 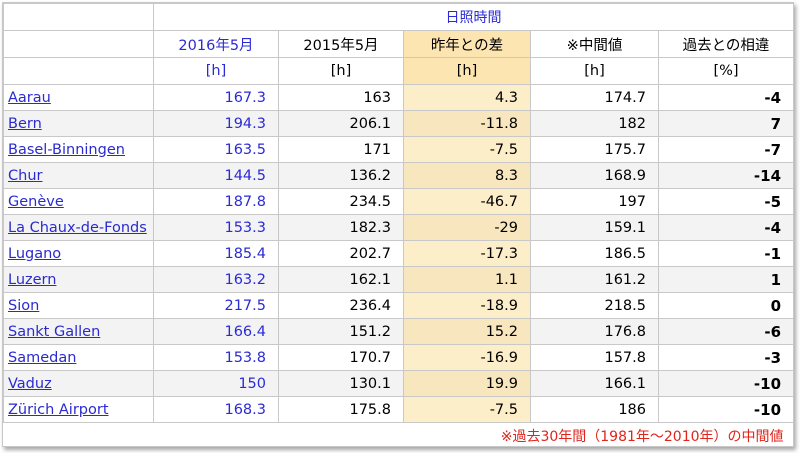 I want to click on table-row: Bern 194.3 206.1 -11.8 182 7, so click(x=398, y=123).